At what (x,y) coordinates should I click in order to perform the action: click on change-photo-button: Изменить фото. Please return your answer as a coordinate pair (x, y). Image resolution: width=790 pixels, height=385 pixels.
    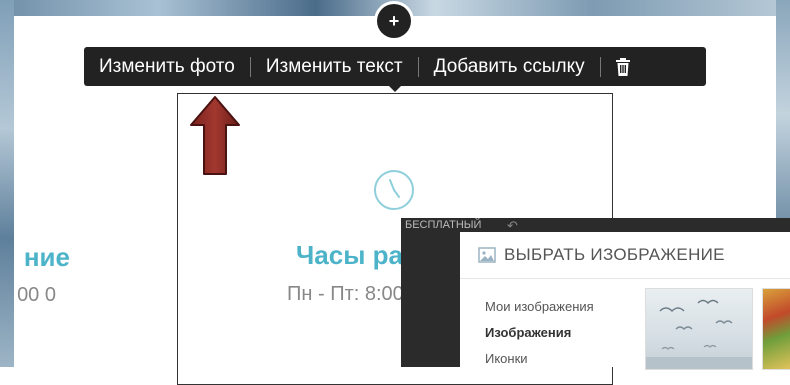
    Looking at the image, I should click on (167, 67).